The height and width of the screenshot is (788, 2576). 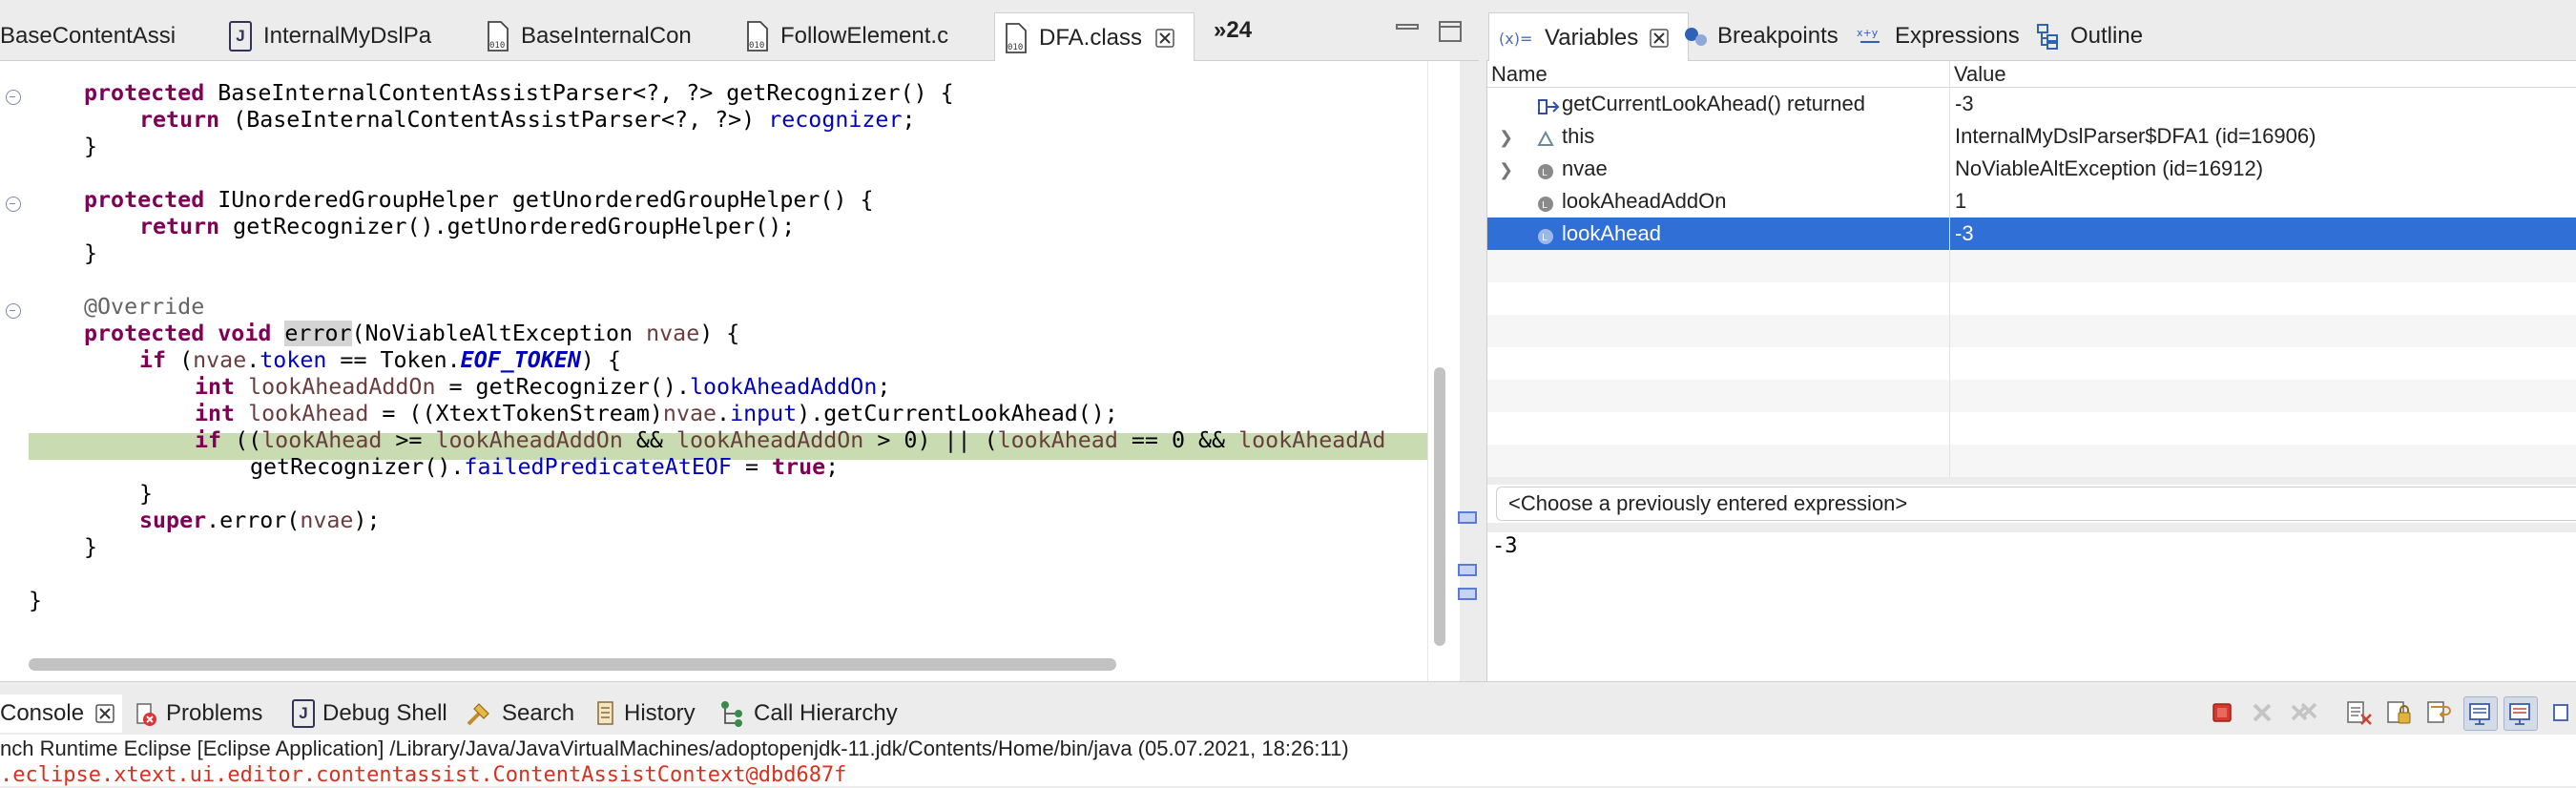 What do you see at coordinates (2222, 713) in the screenshot?
I see `terminate-button` at bounding box center [2222, 713].